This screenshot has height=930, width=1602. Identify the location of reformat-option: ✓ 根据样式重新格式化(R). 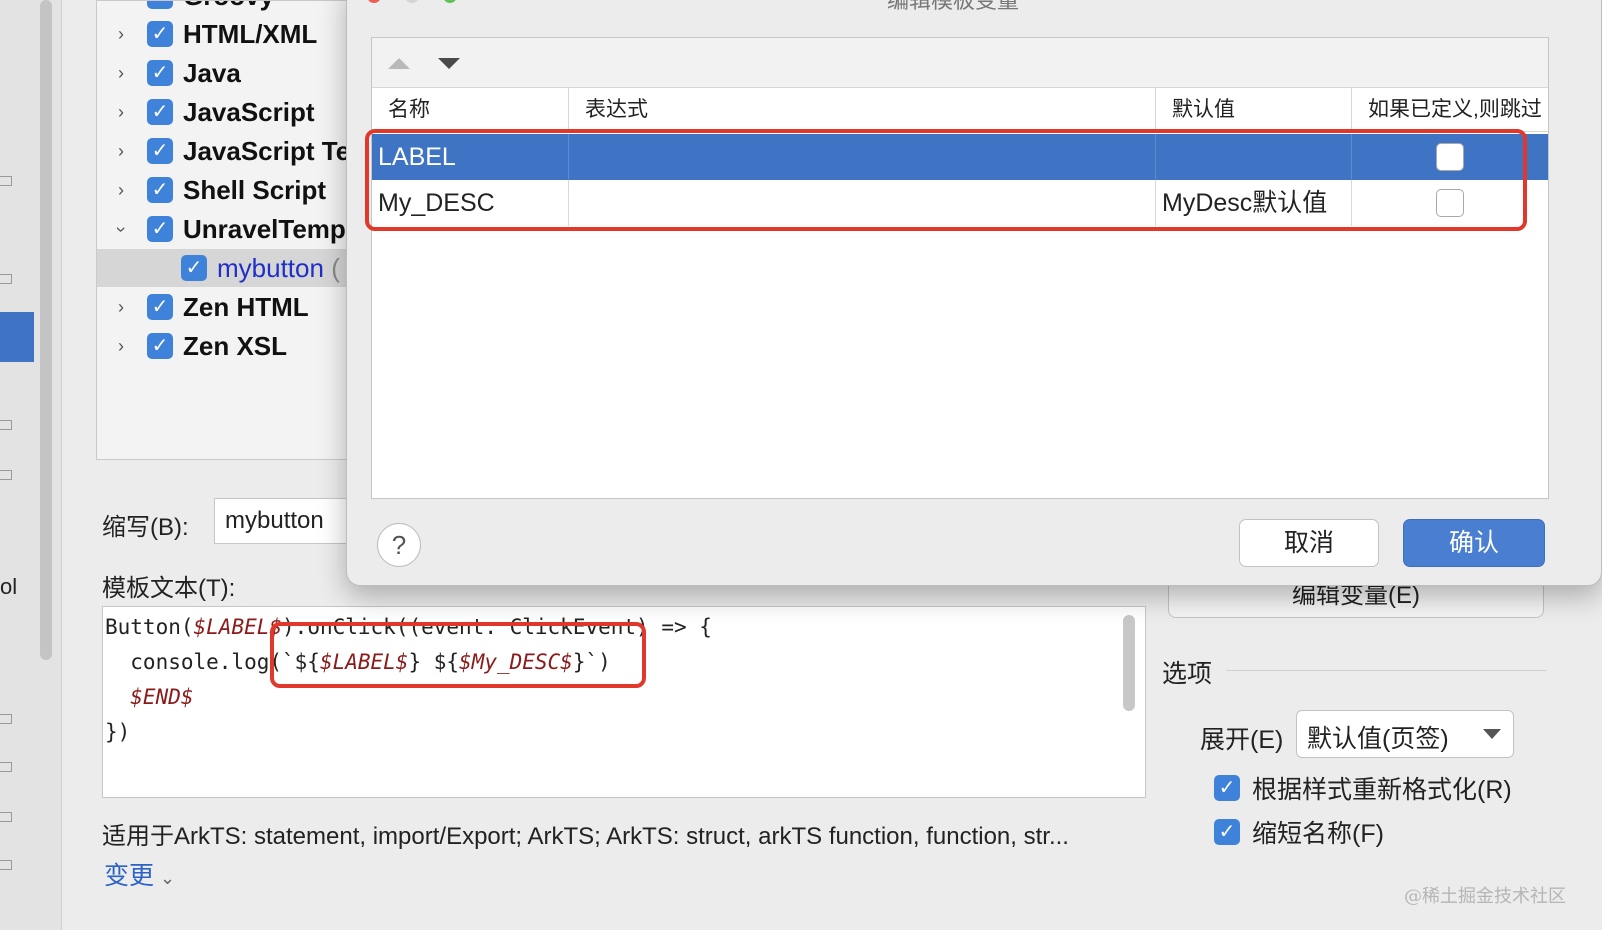
(1363, 788).